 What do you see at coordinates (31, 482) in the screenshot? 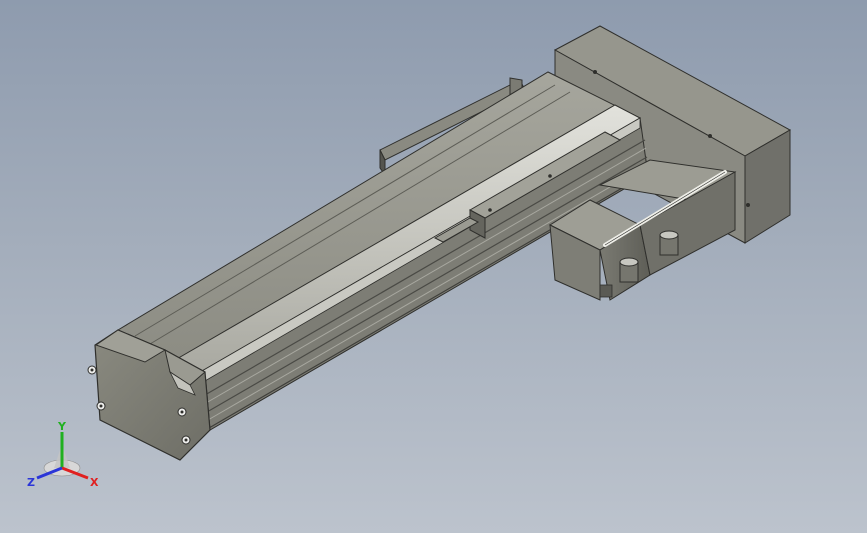
I see `z-axis-label: Z` at bounding box center [31, 482].